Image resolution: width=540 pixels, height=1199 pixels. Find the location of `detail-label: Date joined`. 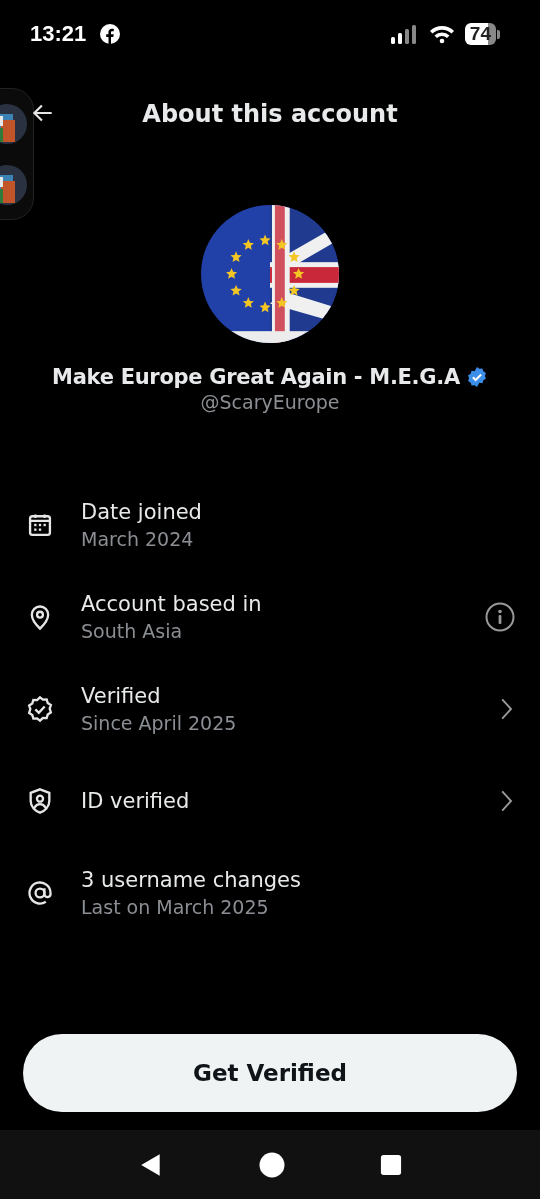

detail-label: Date joined is located at coordinates (142, 512).